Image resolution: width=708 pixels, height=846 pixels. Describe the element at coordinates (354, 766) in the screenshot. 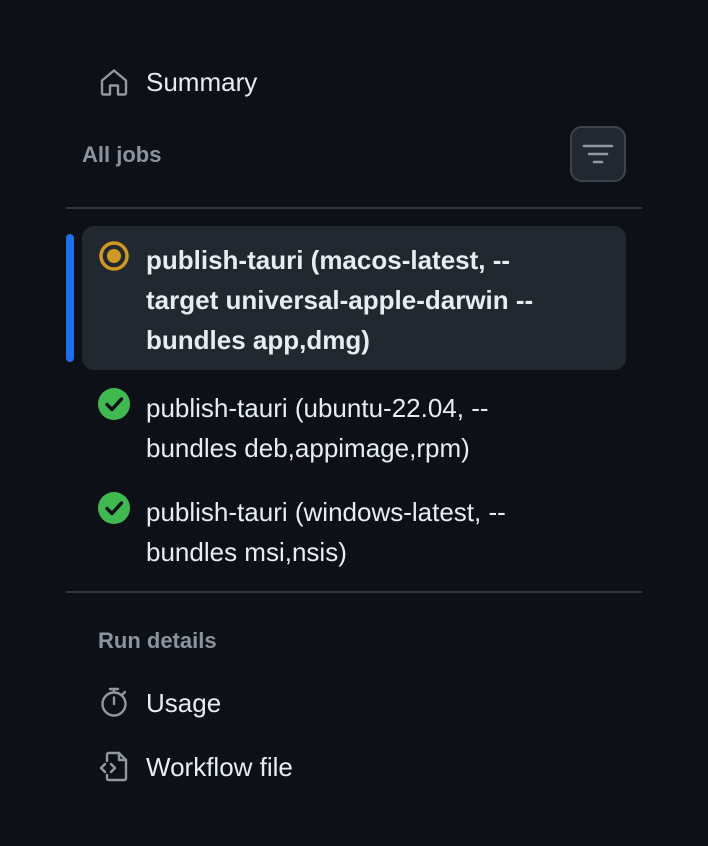

I see `workflow-file-link: Workflow file` at that location.